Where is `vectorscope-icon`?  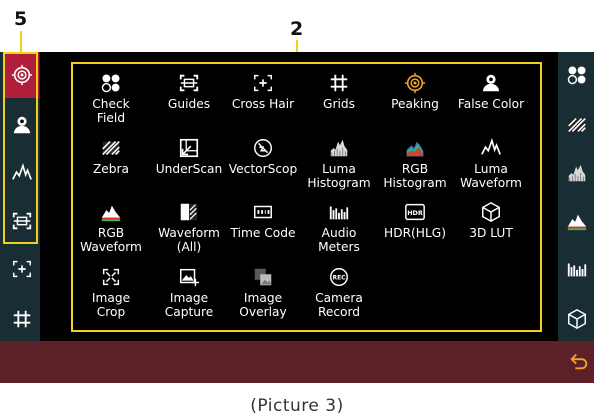 vectorscope-icon is located at coordinates (263, 148).